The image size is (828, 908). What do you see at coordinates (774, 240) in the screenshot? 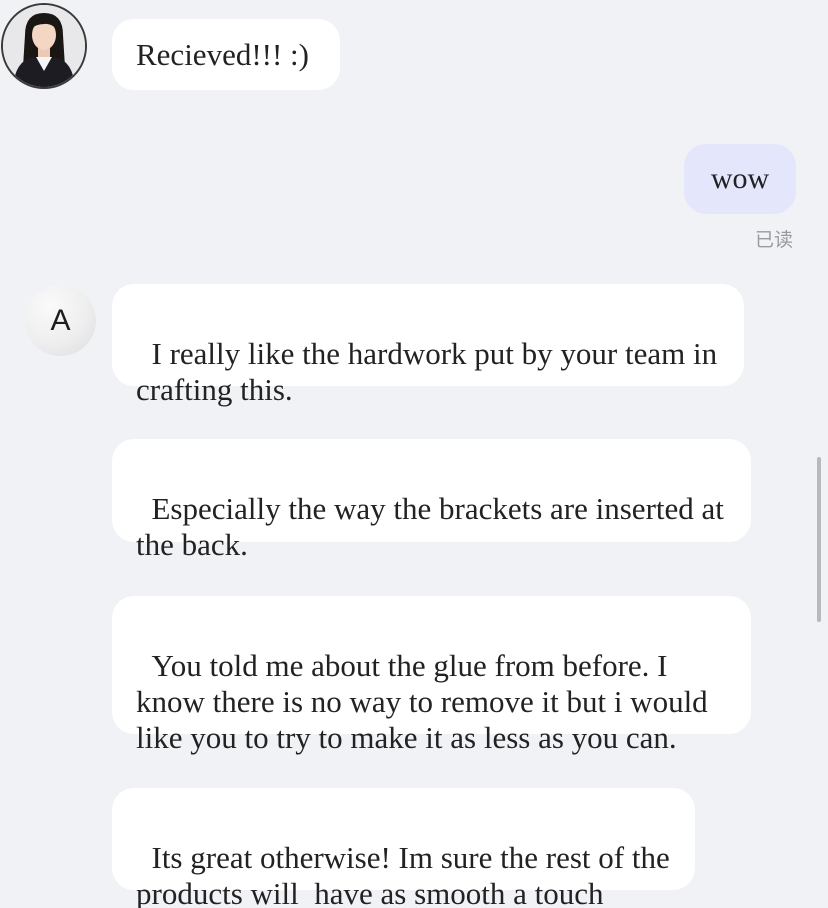
I see `read-status: 已读` at bounding box center [774, 240].